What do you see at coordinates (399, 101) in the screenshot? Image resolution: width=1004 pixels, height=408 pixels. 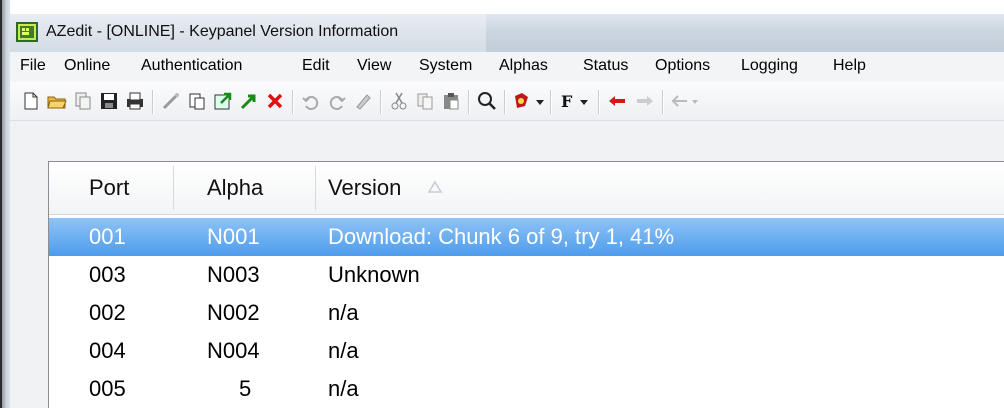 I see `cut-icon` at bounding box center [399, 101].